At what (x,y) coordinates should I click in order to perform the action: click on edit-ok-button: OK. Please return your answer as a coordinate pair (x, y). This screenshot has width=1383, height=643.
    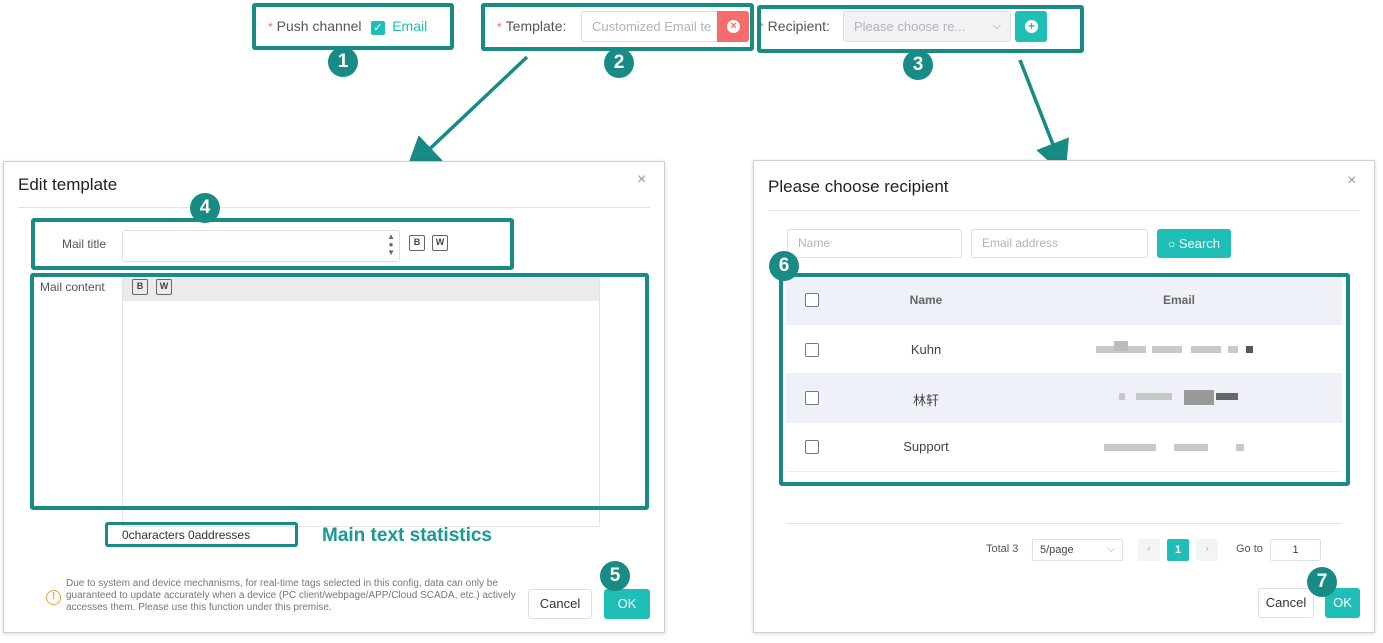
    Looking at the image, I should click on (627, 604).